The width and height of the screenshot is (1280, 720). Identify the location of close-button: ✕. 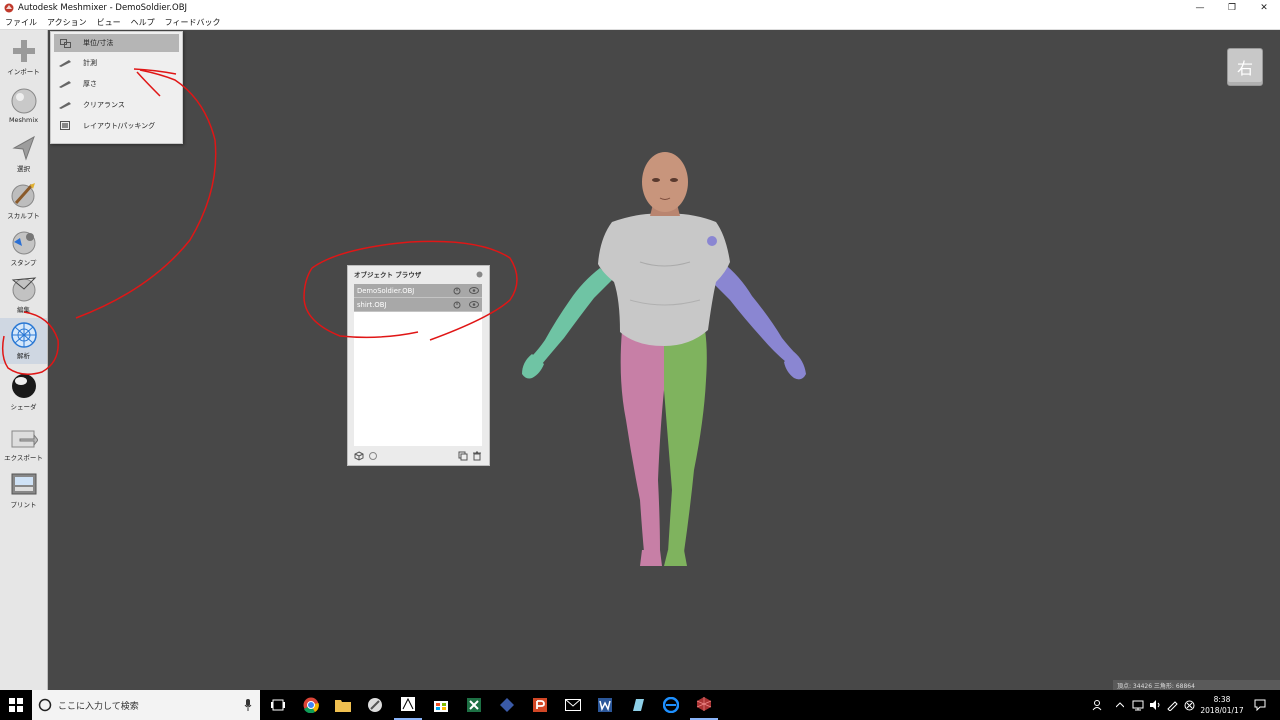
(1264, 8).